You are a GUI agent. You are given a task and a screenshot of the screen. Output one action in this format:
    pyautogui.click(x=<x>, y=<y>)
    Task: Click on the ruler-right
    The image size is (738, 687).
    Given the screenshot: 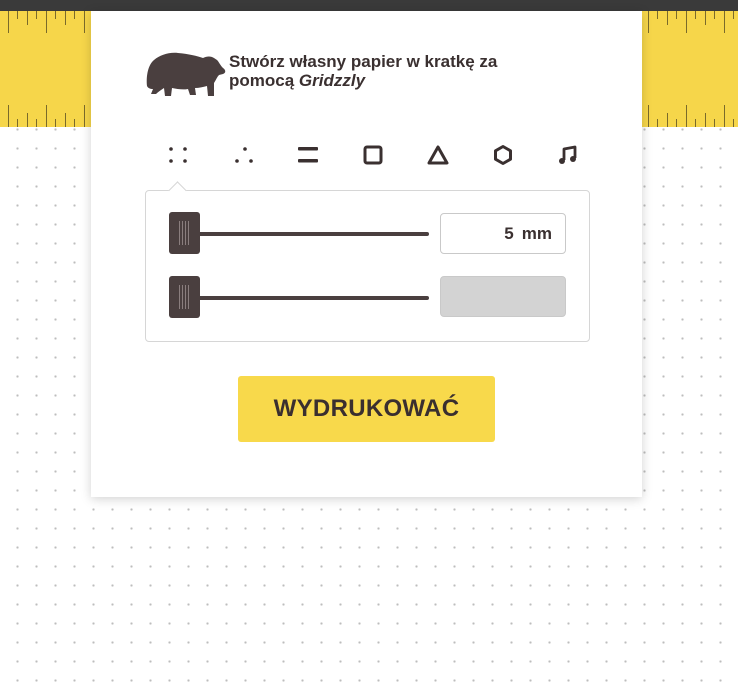 What is the action you would take?
    pyautogui.click(x=688, y=69)
    